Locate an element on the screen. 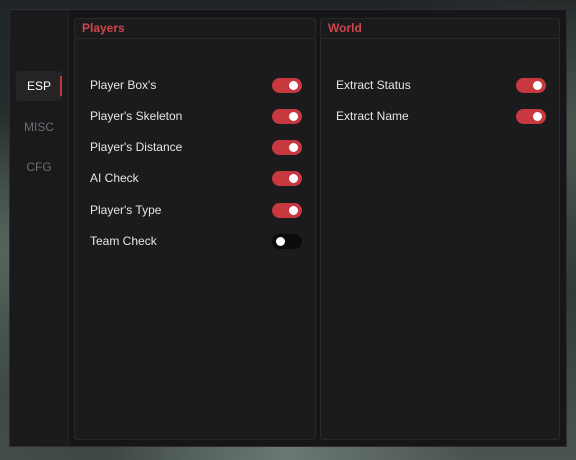  world-panel-title: World is located at coordinates (440, 29).